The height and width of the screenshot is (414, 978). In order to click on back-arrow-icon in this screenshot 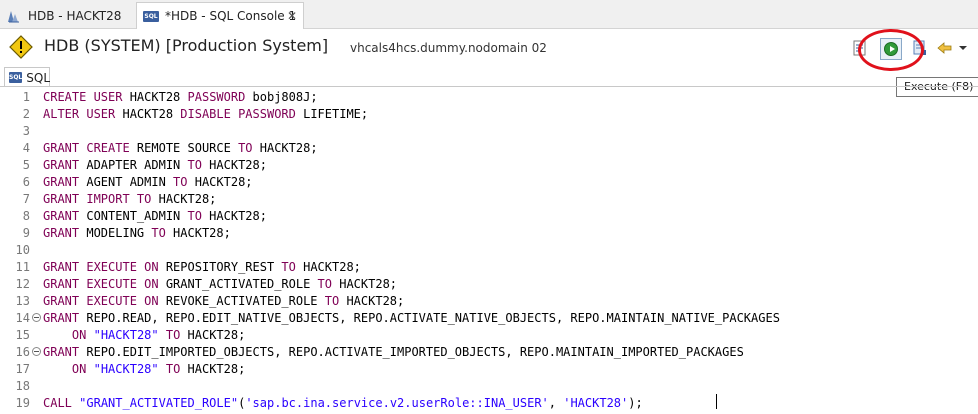, I will do `click(944, 48)`.